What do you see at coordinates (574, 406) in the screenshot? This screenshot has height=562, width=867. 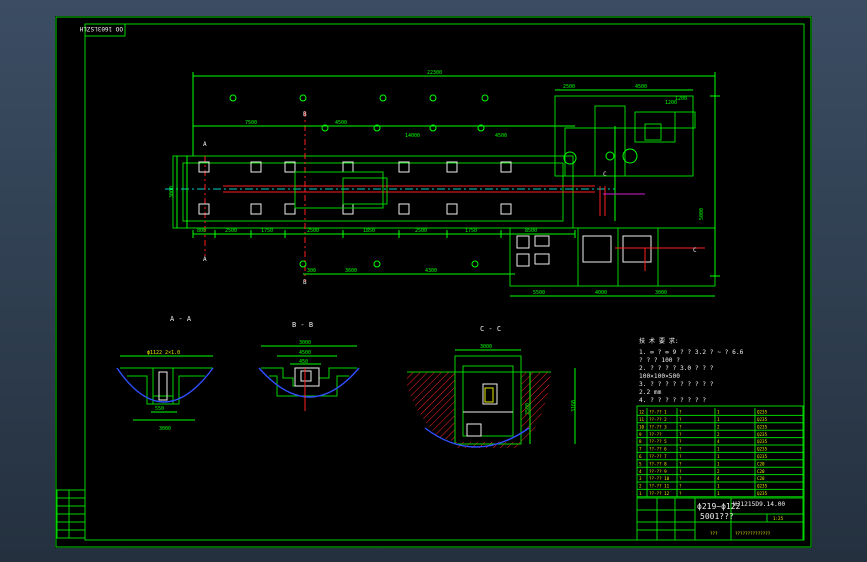 I see `svg-text: 3160` at bounding box center [574, 406].